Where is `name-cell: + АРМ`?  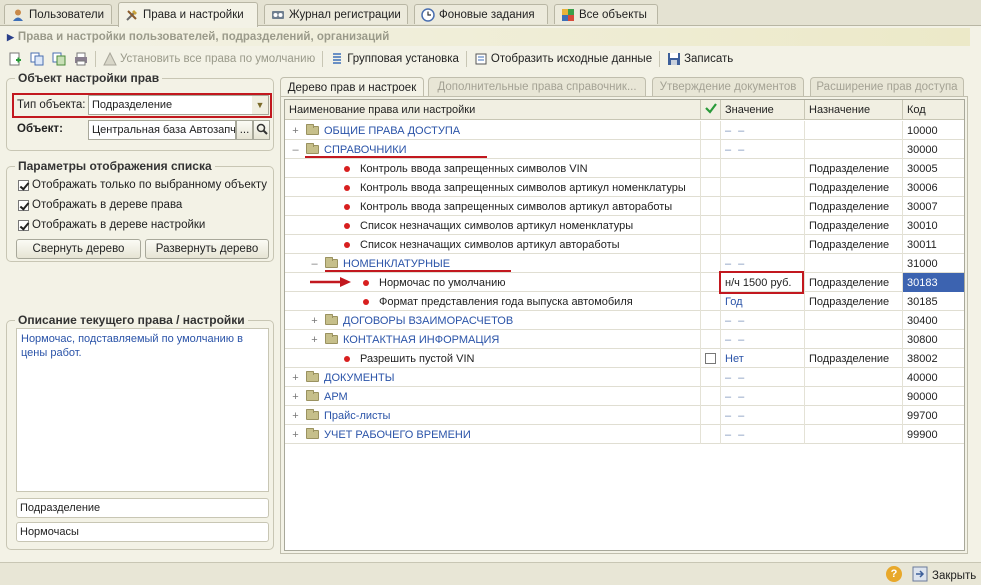
name-cell: + АРМ is located at coordinates (493, 396).